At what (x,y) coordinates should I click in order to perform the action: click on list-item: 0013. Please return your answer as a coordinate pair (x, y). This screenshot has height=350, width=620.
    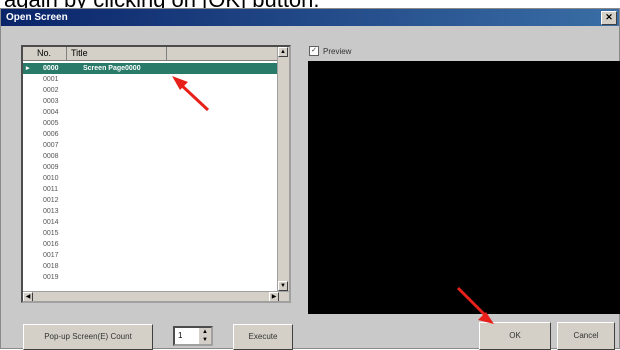
    Looking at the image, I should click on (151, 211).